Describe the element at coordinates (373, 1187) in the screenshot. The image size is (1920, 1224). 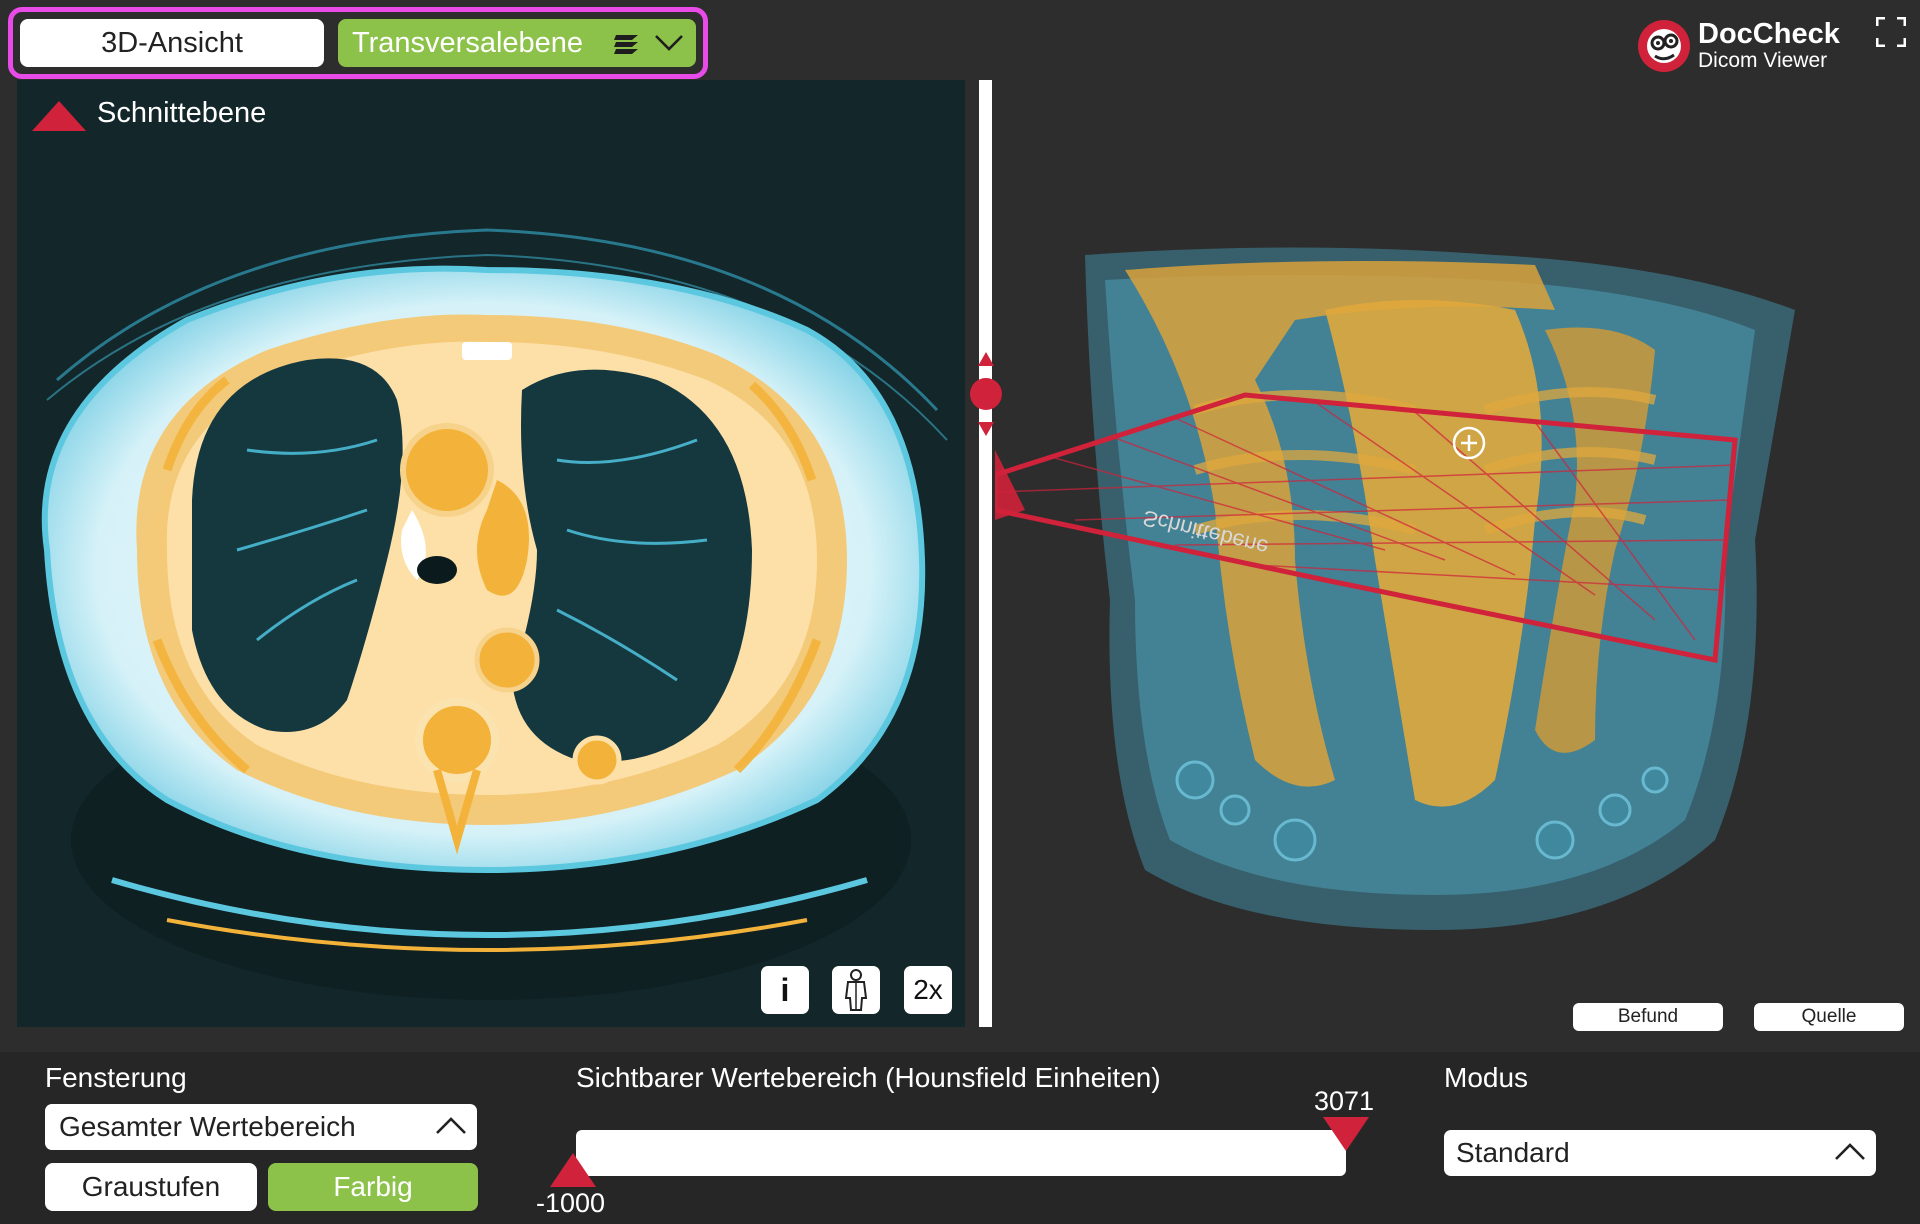
I see `color-button: Farbig` at that location.